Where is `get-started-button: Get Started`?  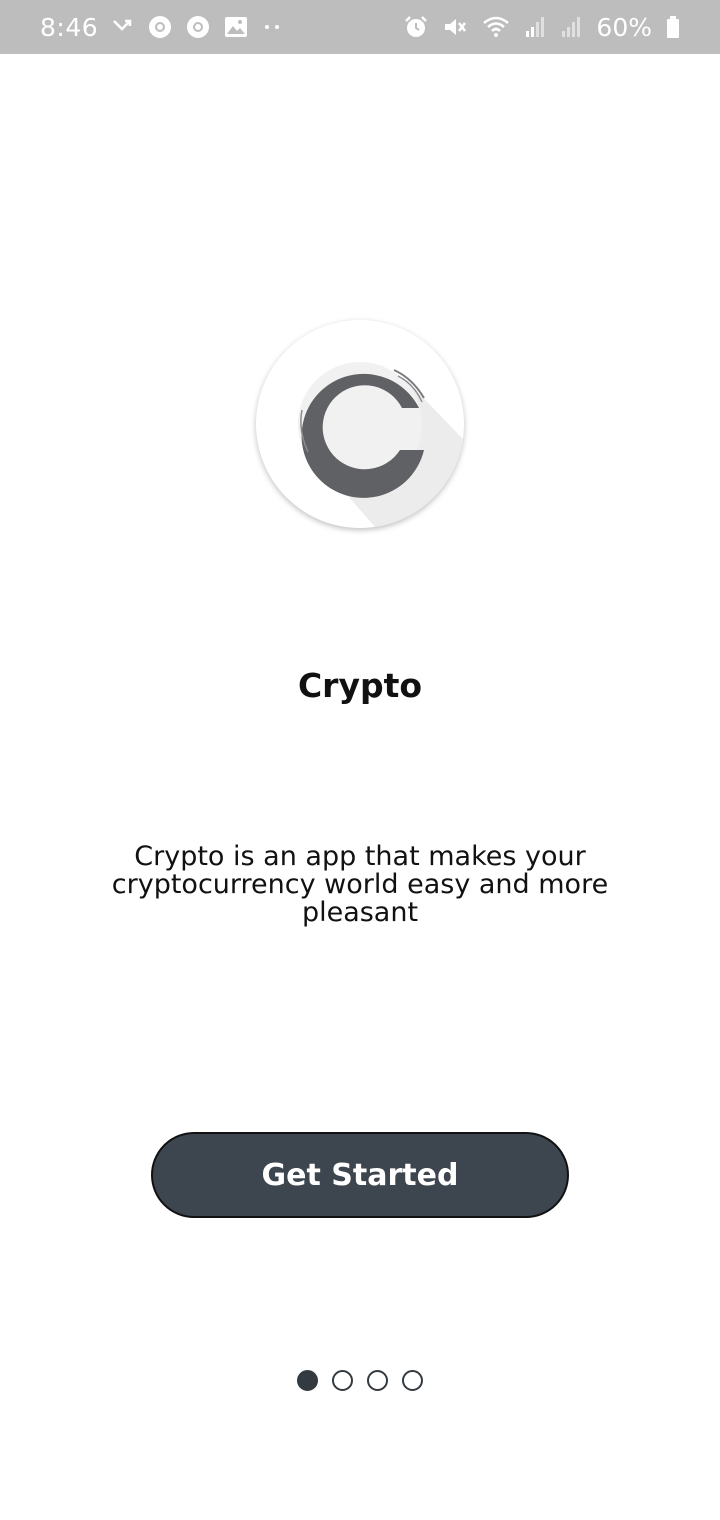
get-started-button: Get Started is located at coordinates (360, 1175).